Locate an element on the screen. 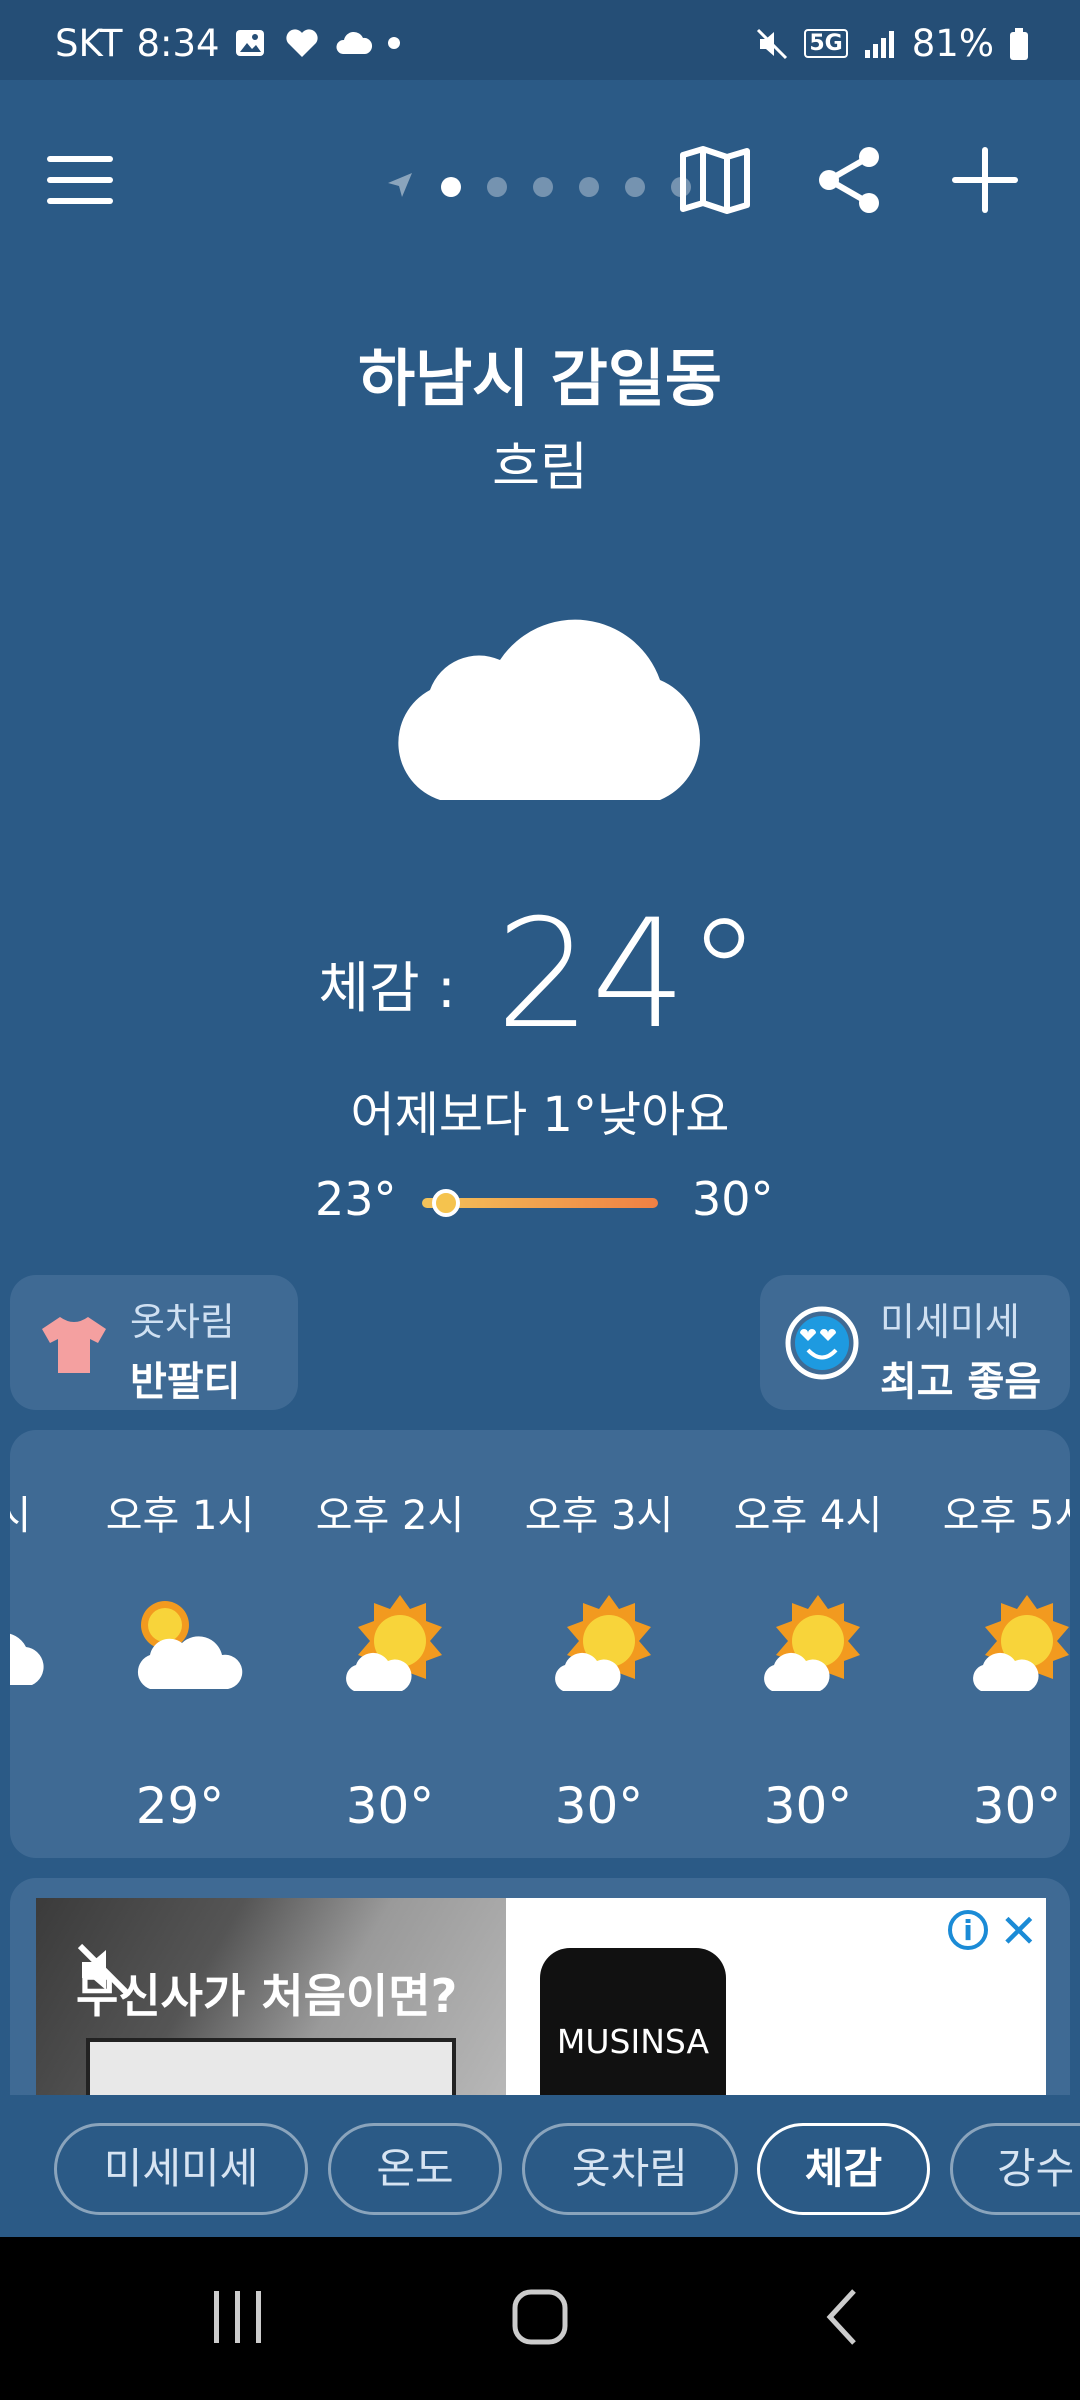  back-button is located at coordinates (842, 2317).